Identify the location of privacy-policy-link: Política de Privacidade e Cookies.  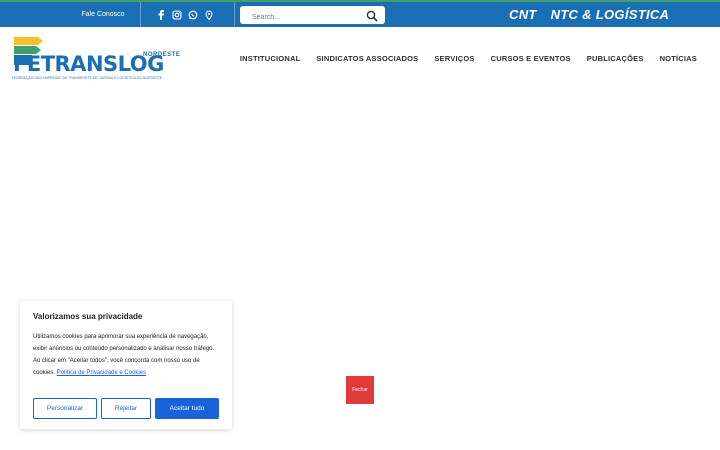
(101, 373).